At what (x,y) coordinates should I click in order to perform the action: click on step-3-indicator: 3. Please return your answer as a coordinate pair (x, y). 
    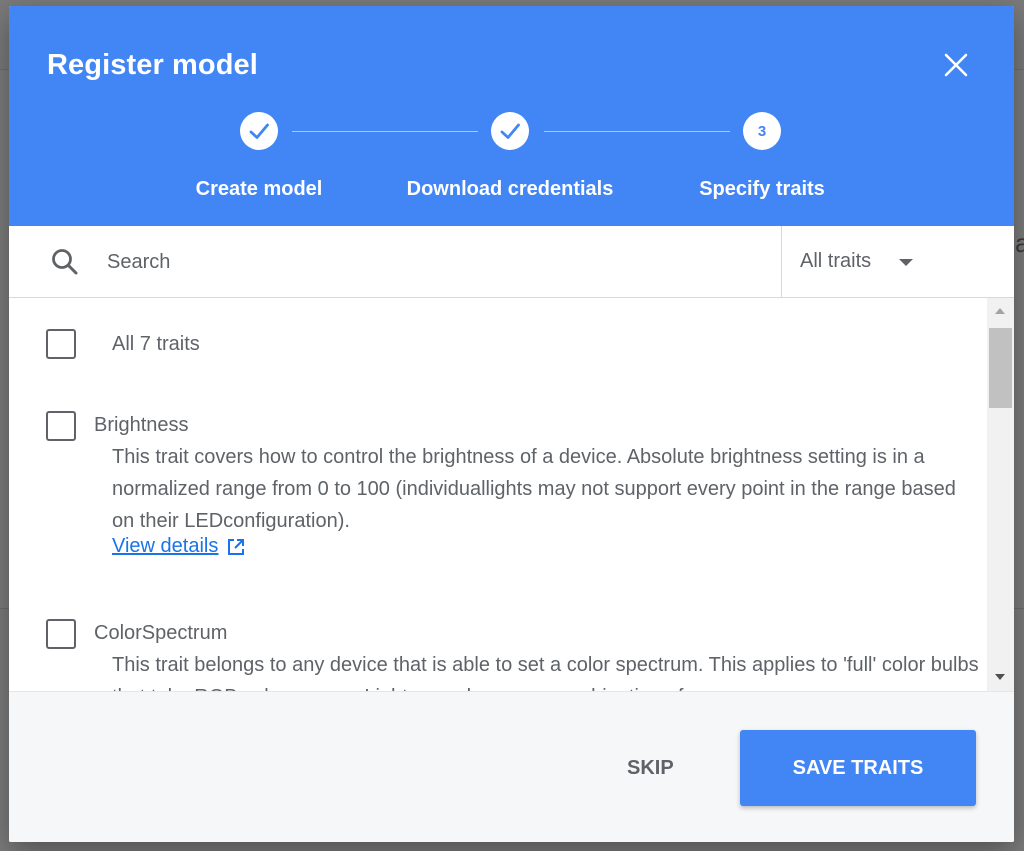
    Looking at the image, I should click on (762, 131).